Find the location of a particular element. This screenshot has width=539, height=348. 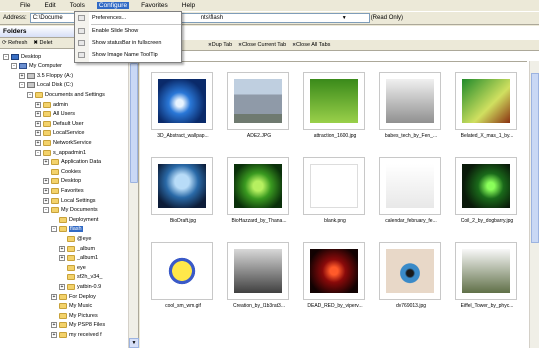

tree-node: - Desktop is located at coordinates (22, 56).